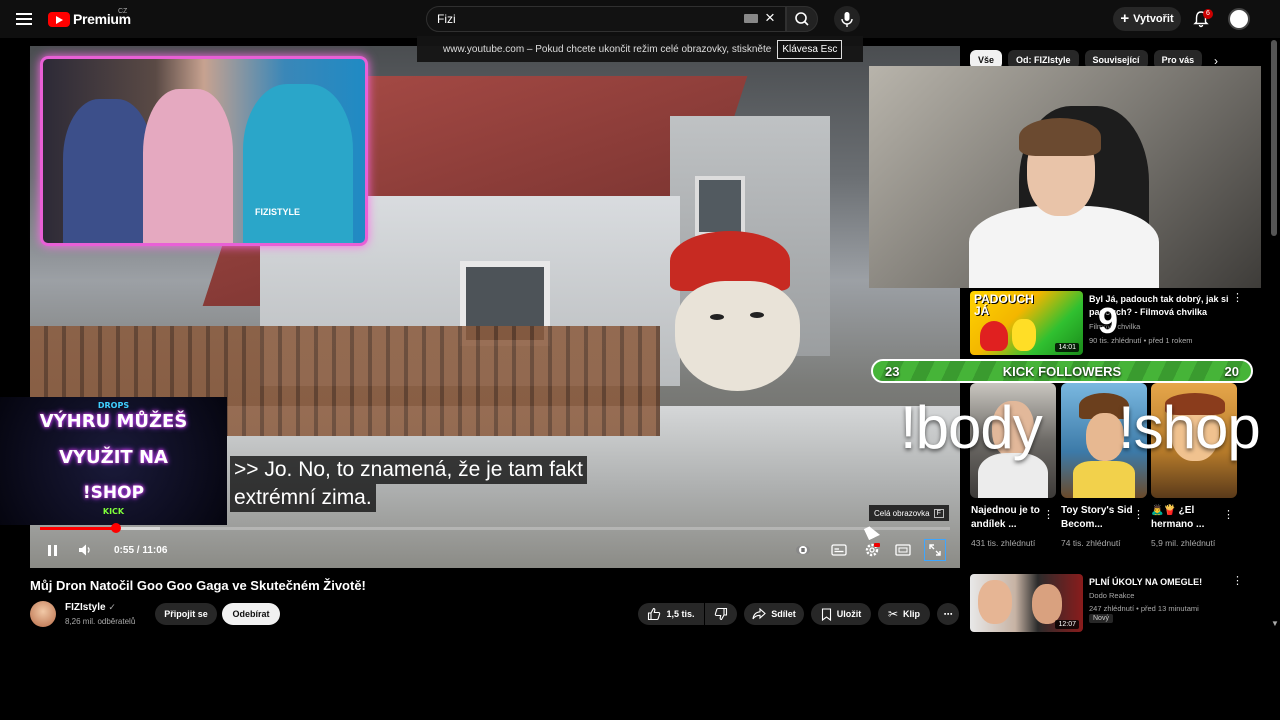 Image resolution: width=1280 pixels, height=720 pixels. I want to click on share-button: Sdílet, so click(774, 614).